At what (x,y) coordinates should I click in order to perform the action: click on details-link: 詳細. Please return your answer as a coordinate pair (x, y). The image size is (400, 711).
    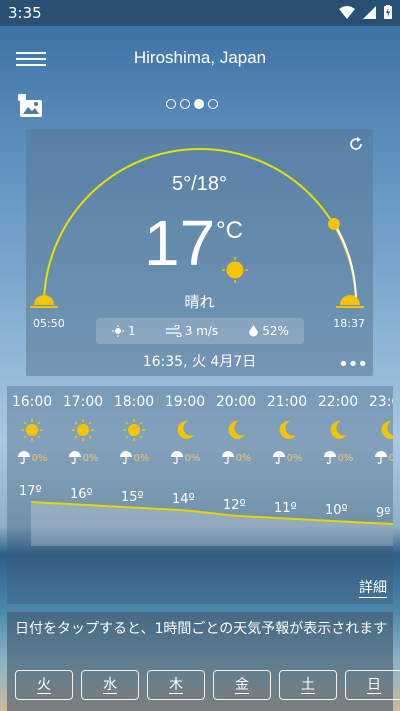
    Looking at the image, I should click on (373, 587).